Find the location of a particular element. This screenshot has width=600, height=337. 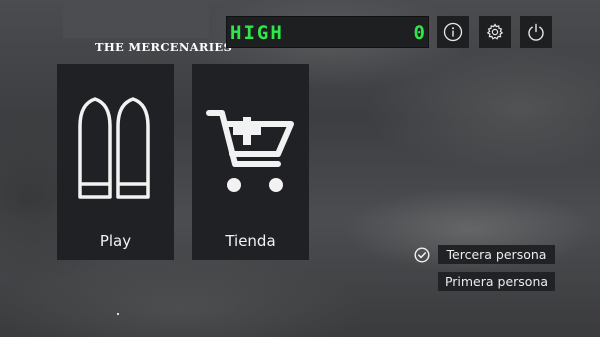

play-tile: Play is located at coordinates (115, 162).